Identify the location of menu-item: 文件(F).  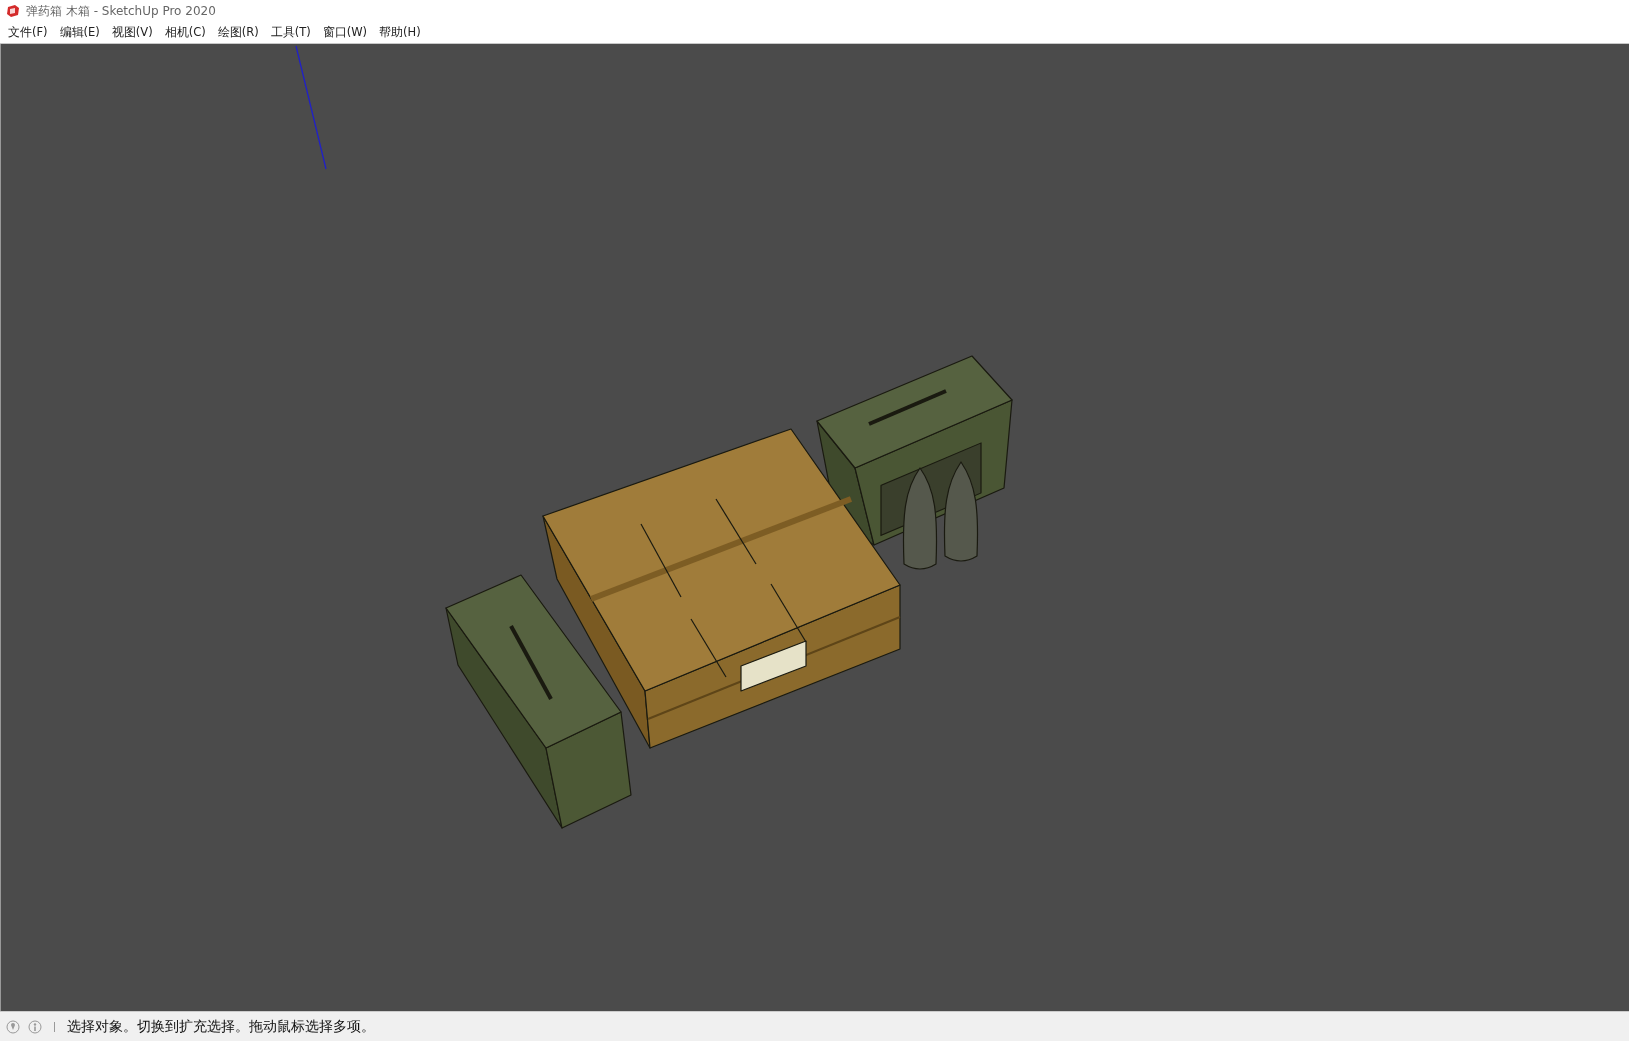
(28, 32).